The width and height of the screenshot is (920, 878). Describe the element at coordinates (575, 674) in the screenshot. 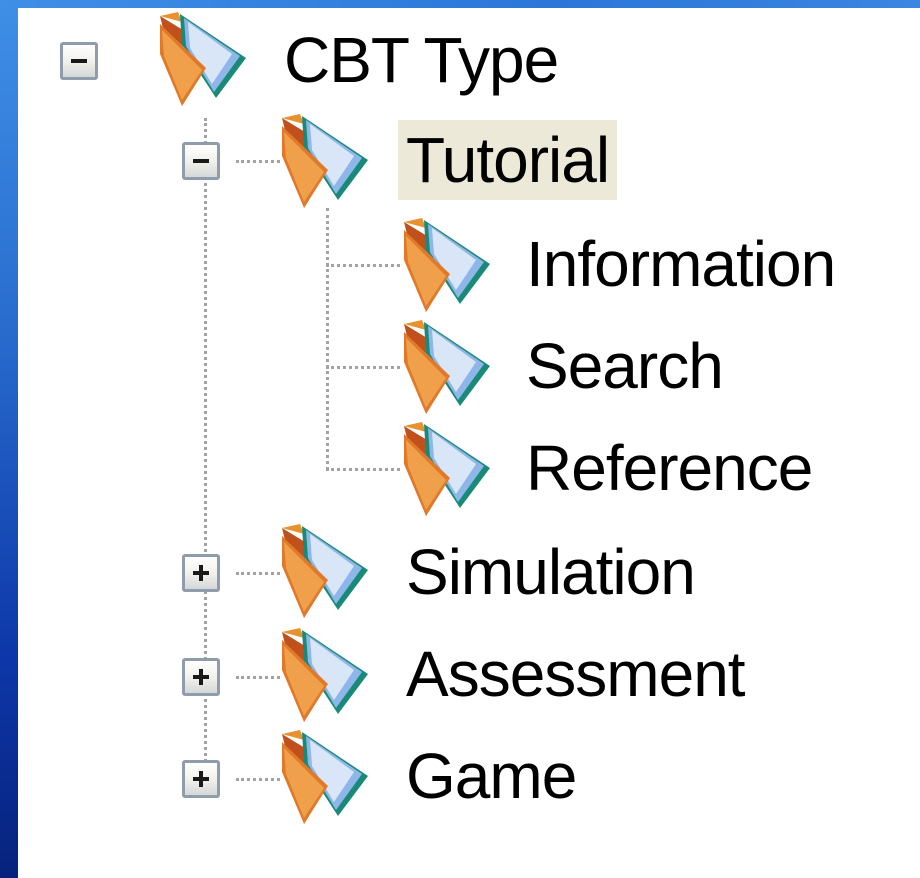

I see `tree-node-label: Assessment` at that location.